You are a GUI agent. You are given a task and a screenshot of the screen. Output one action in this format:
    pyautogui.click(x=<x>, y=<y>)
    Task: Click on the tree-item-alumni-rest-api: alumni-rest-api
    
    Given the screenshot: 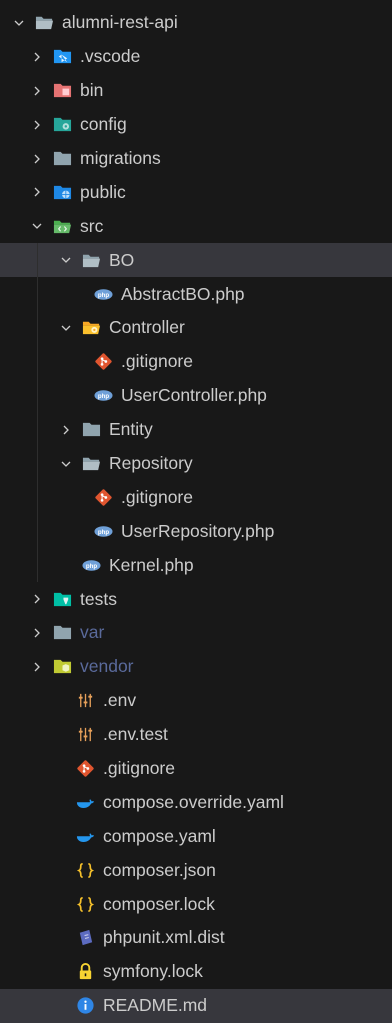 What is the action you would take?
    pyautogui.click(x=196, y=23)
    